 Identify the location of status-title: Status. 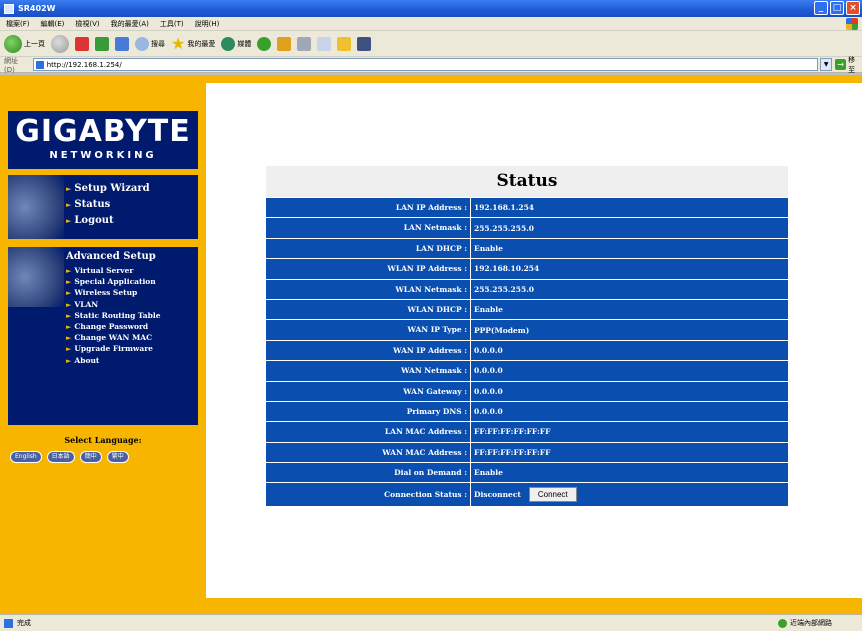
(527, 181).